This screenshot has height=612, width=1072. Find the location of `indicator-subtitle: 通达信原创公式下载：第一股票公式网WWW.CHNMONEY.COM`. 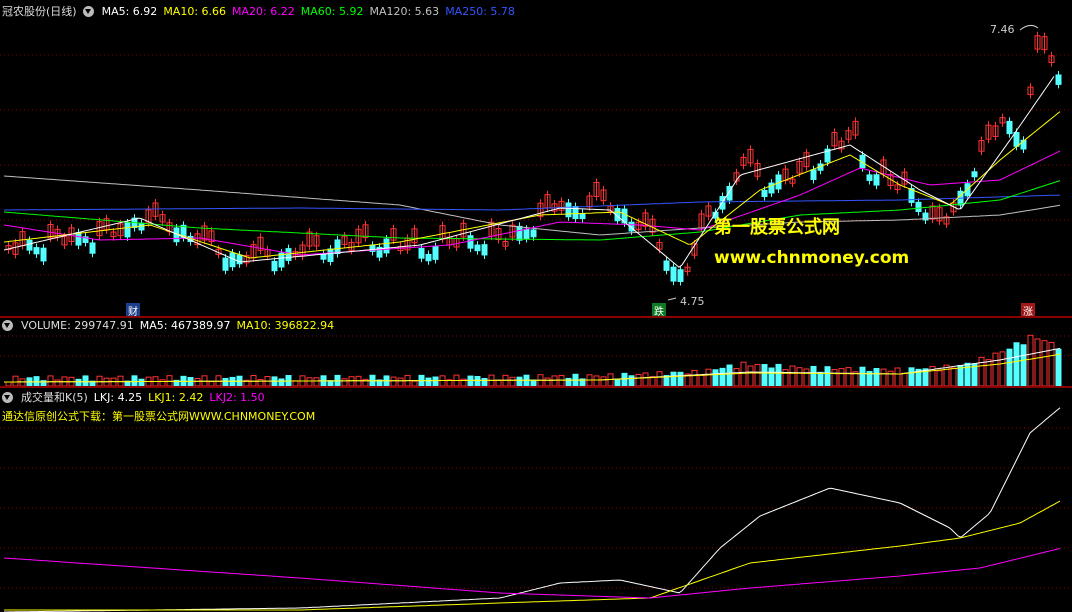

indicator-subtitle: 通达信原创公式下载：第一股票公式网WWW.CHNMONEY.COM is located at coordinates (159, 416).